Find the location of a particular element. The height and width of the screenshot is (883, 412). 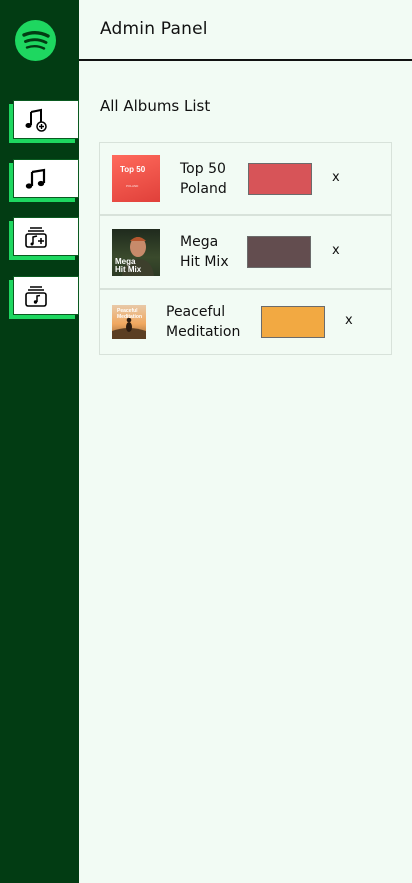

album-cover: Mega Hit Mix is located at coordinates (136, 252).